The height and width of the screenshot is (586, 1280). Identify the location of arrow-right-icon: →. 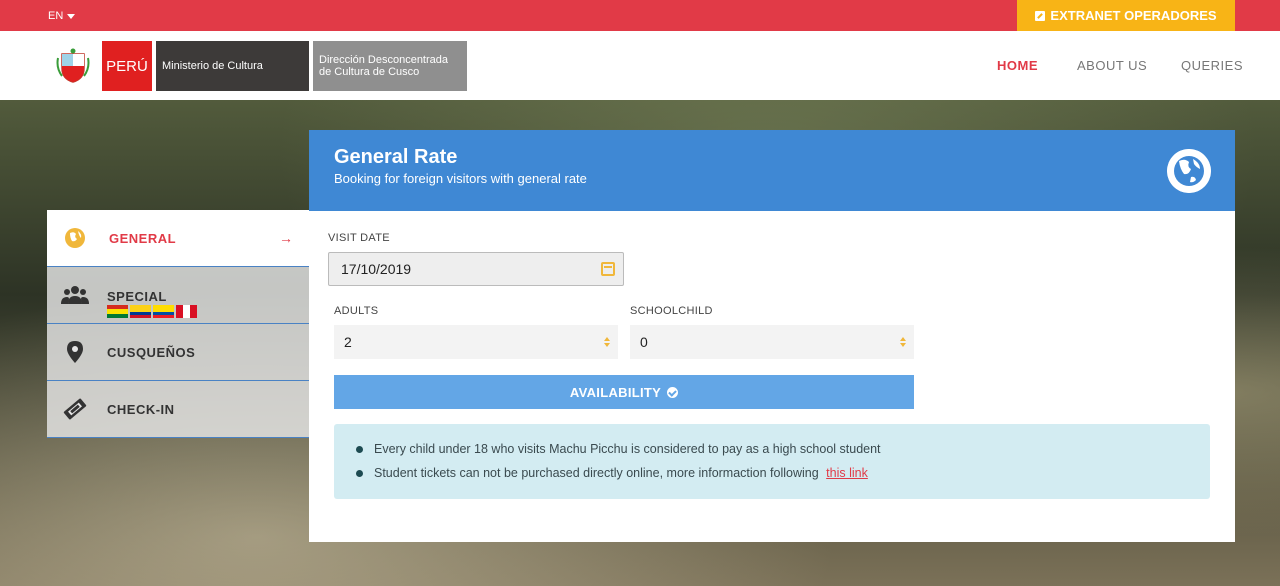
(286, 238).